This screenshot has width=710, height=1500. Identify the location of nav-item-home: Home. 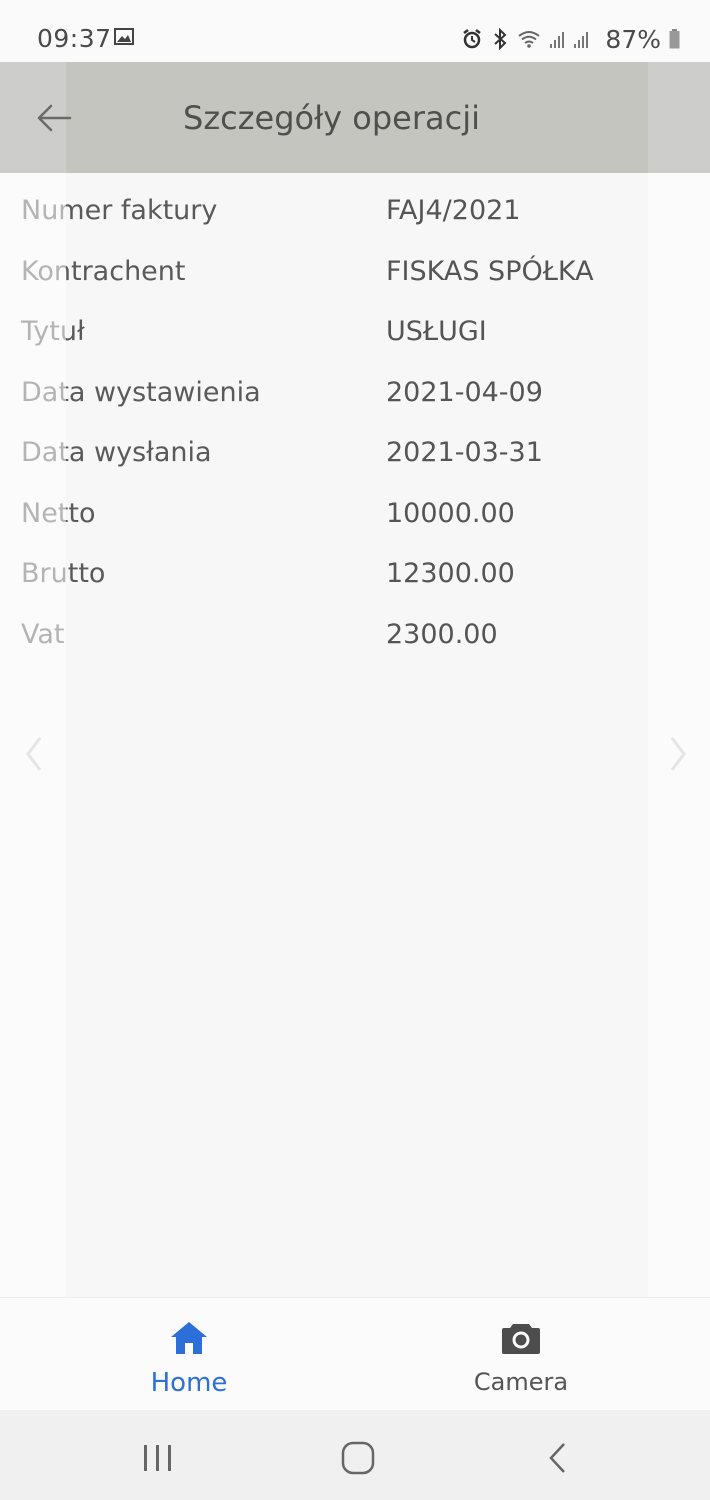
(189, 1354).